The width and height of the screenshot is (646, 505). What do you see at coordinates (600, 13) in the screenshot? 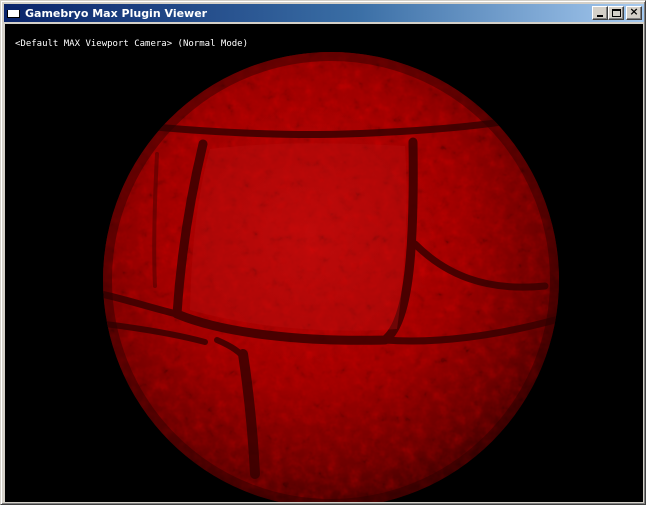
I see `minimize-button` at bounding box center [600, 13].